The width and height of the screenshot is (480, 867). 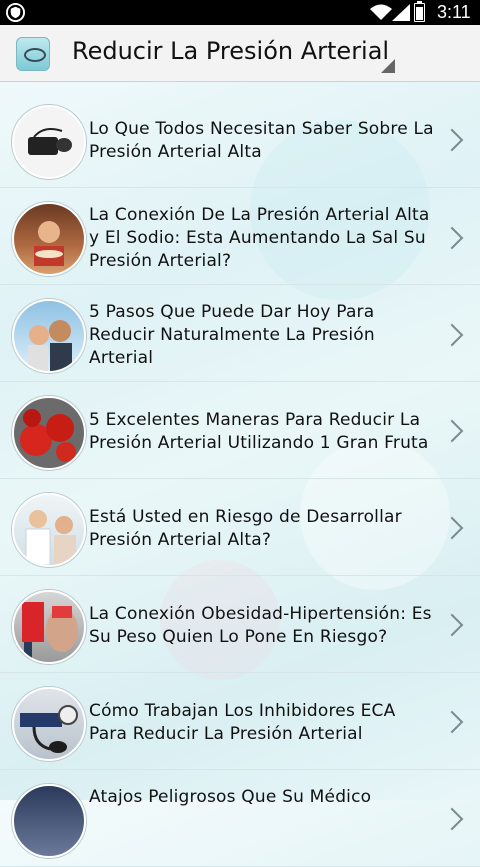 What do you see at coordinates (49, 142) in the screenshot?
I see `blood-pressure-monitor-thumbnail` at bounding box center [49, 142].